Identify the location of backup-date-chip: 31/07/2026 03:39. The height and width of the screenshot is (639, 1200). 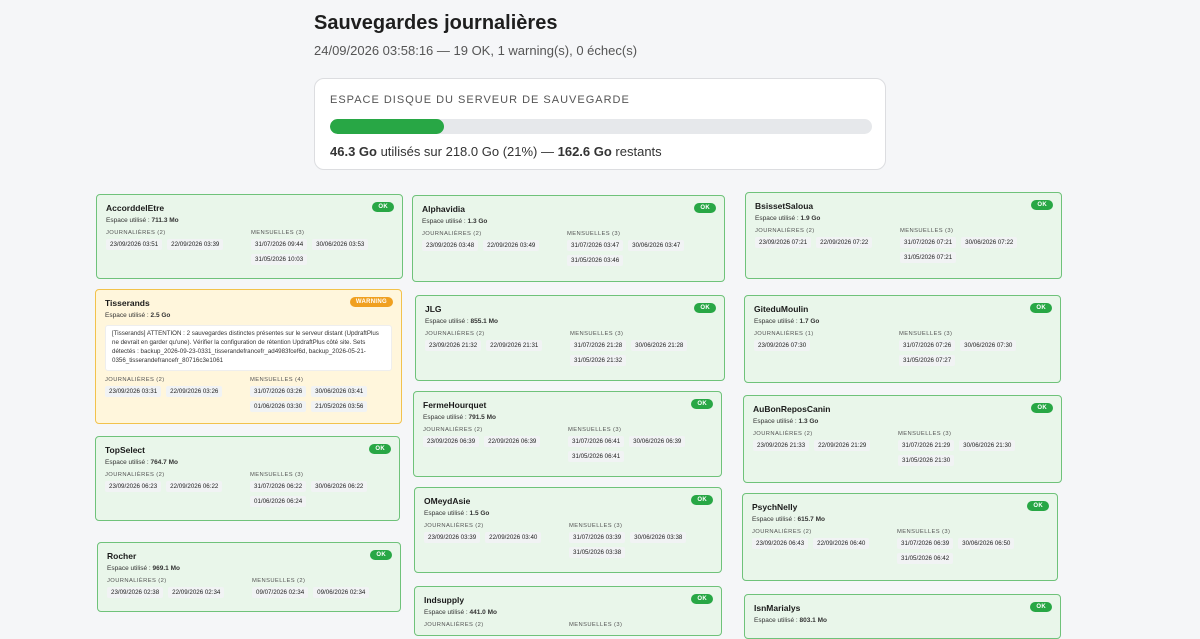
(597, 537).